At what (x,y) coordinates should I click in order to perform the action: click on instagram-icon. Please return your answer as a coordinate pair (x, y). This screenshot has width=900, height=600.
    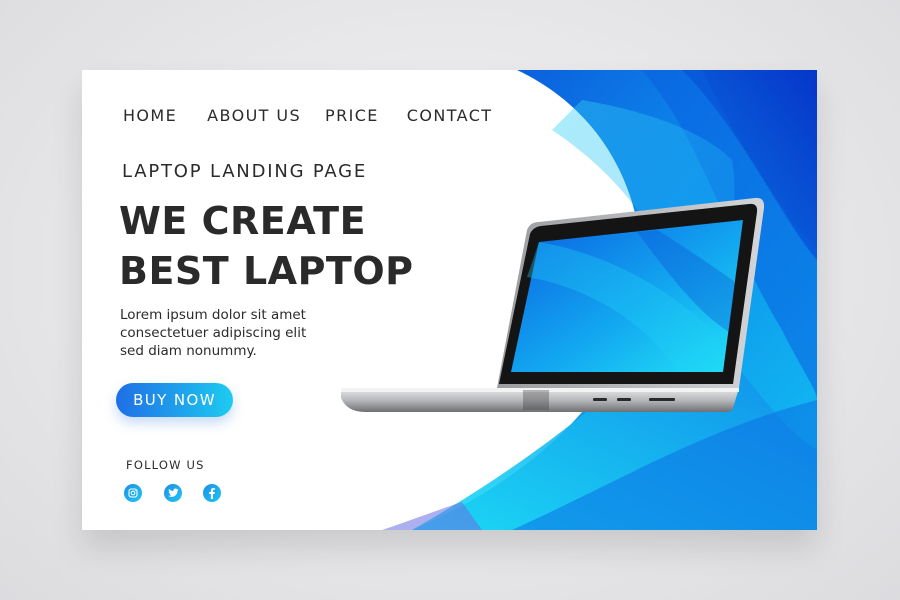
    Looking at the image, I should click on (133, 493).